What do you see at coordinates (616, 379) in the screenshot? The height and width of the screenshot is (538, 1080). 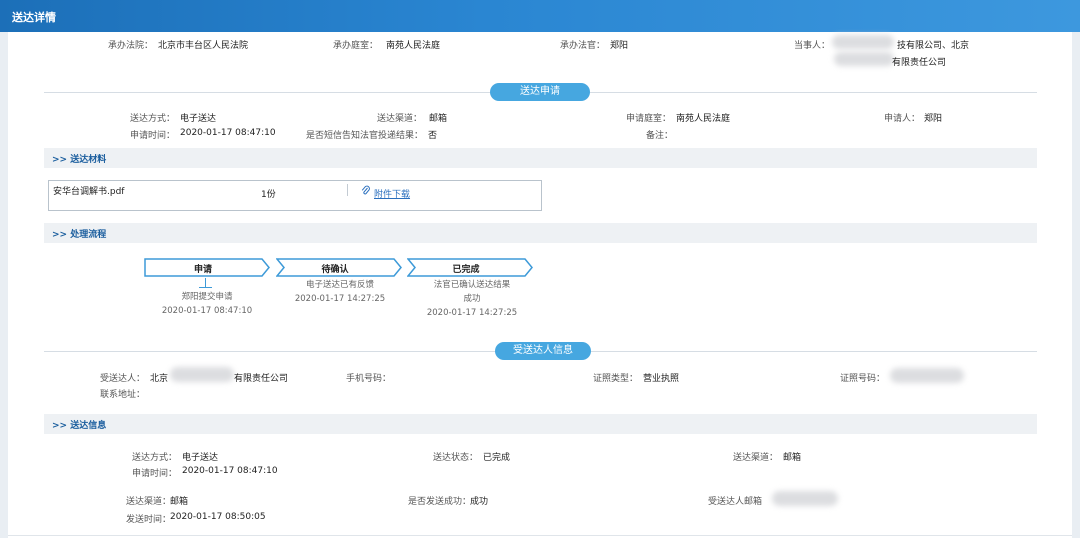 I see `id-type-label: 证照类型：` at bounding box center [616, 379].